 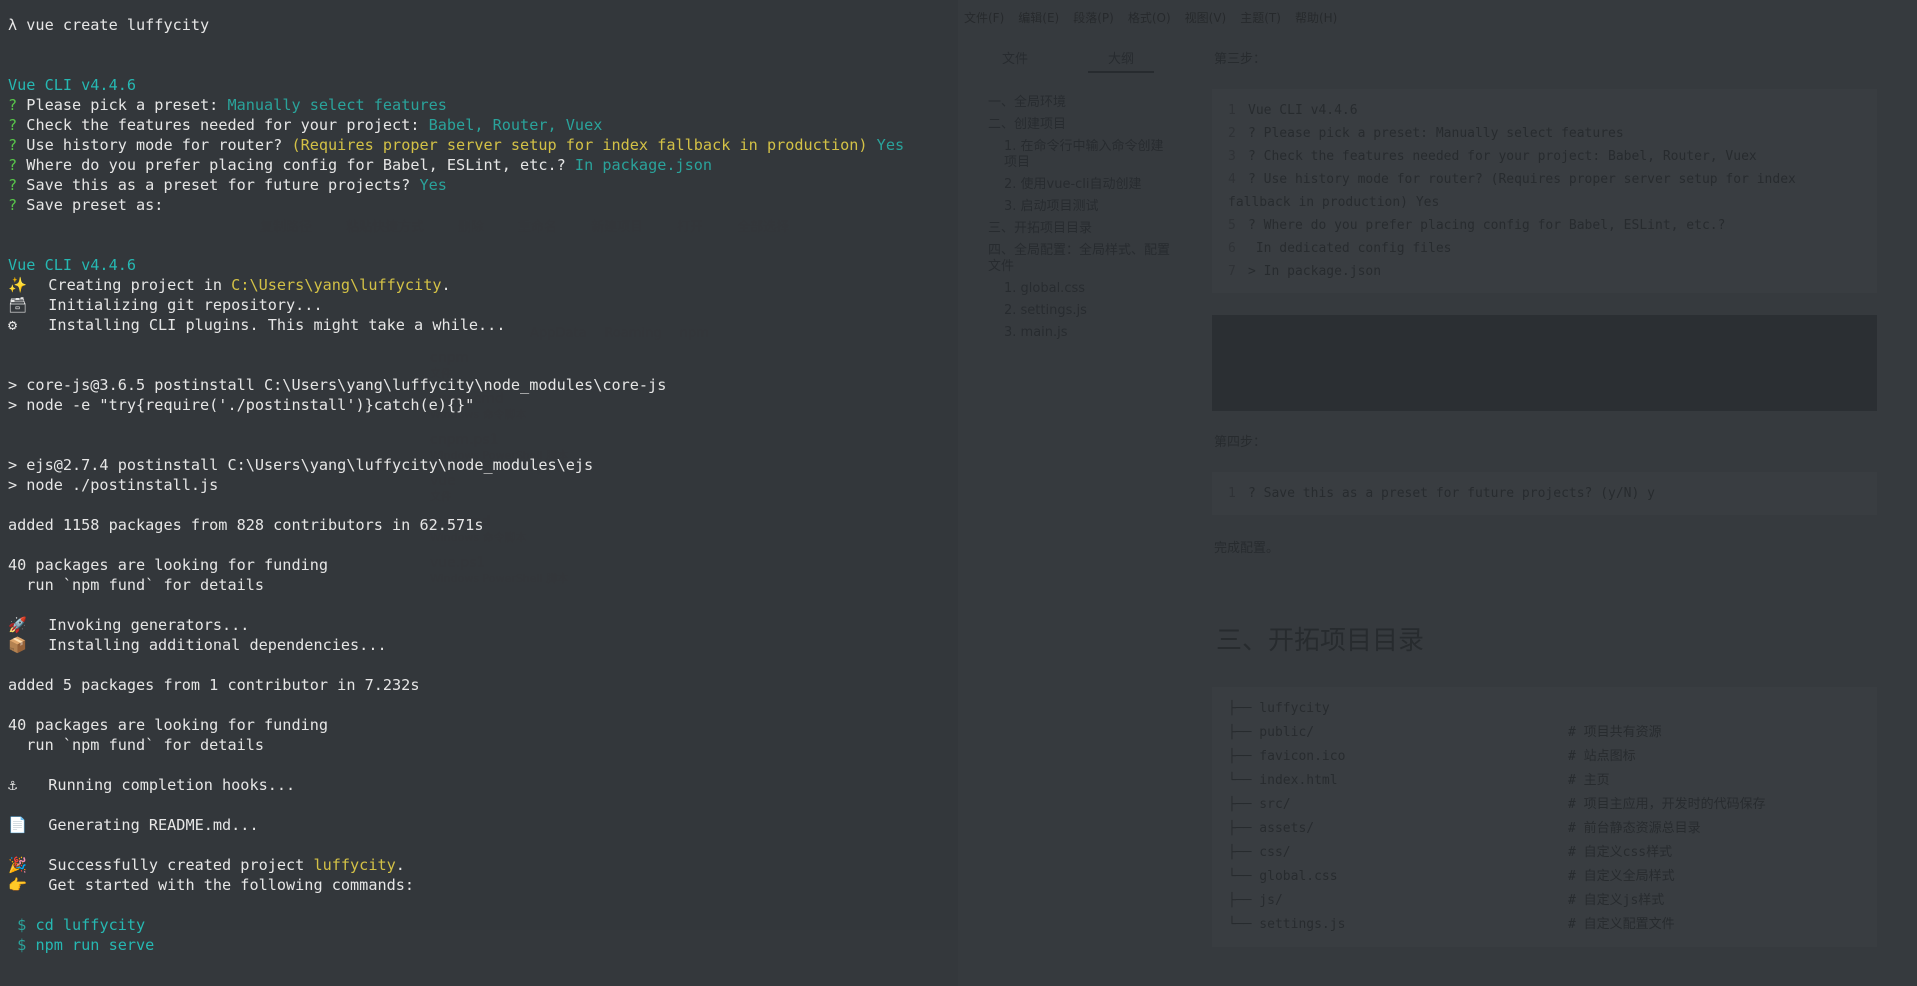 I want to click on line-number: 4, so click(x=1232, y=179).